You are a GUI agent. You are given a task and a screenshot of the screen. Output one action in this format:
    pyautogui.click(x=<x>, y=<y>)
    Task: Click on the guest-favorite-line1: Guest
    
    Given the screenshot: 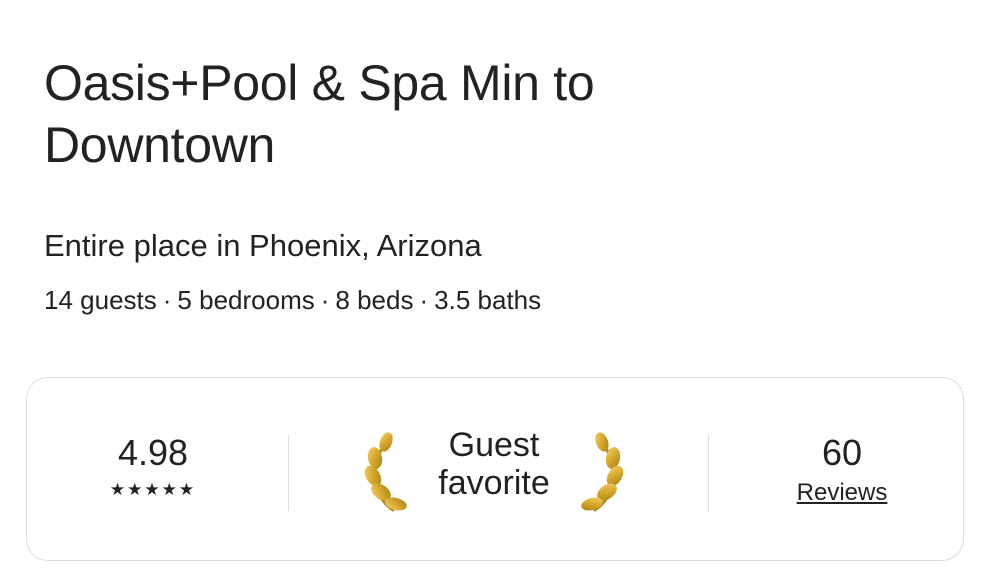 What is the action you would take?
    pyautogui.click(x=494, y=445)
    